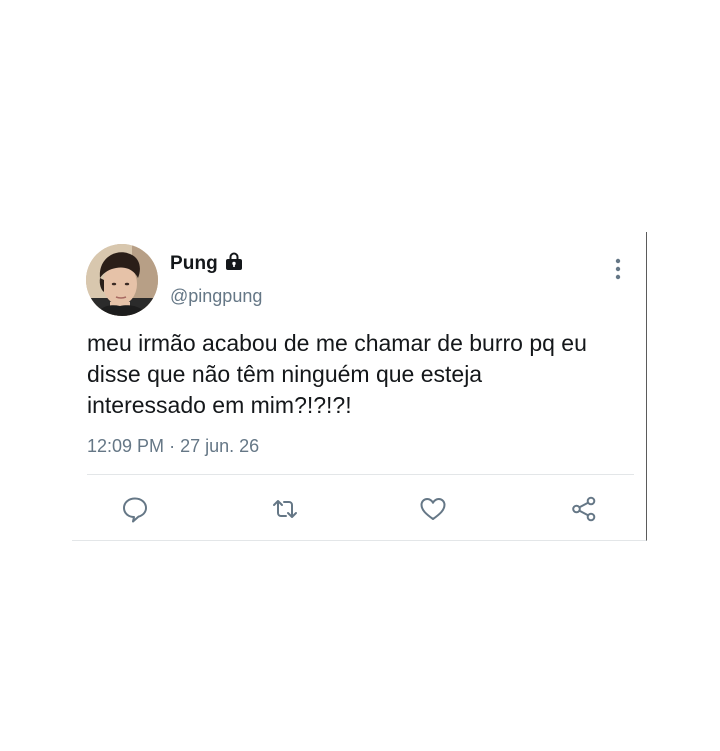  I want to click on display-name: Pung, so click(194, 264).